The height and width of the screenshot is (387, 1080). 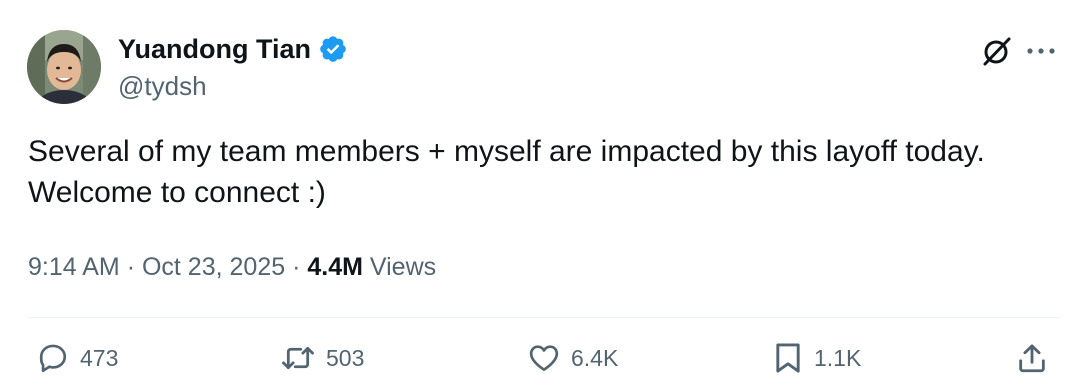 I want to click on repost-icon, so click(x=298, y=358).